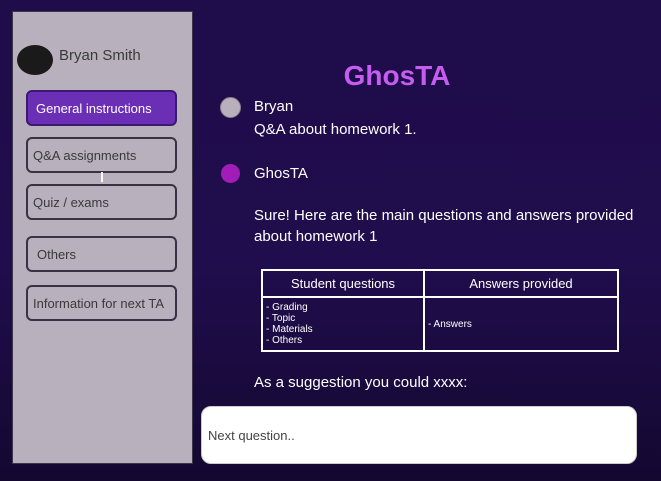 The height and width of the screenshot is (481, 661). Describe the element at coordinates (230, 107) in the screenshot. I see `user-avatar-dot` at that location.